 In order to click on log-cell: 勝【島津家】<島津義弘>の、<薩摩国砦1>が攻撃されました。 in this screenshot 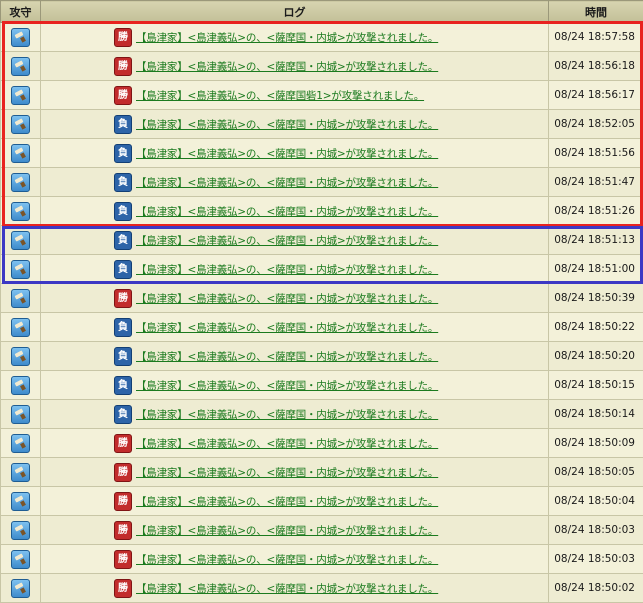, I will do `click(295, 95)`.